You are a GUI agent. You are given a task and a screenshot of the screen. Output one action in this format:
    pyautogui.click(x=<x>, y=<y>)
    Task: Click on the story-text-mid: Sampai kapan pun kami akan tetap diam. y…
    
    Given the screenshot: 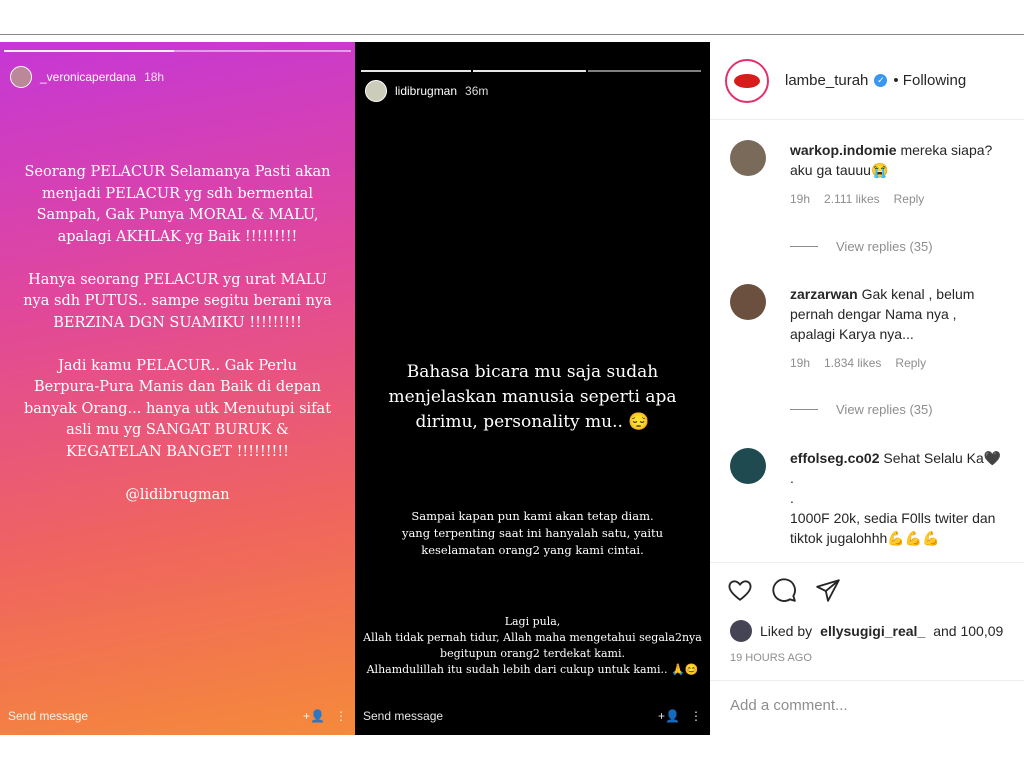 What is the action you would take?
    pyautogui.click(x=532, y=533)
    